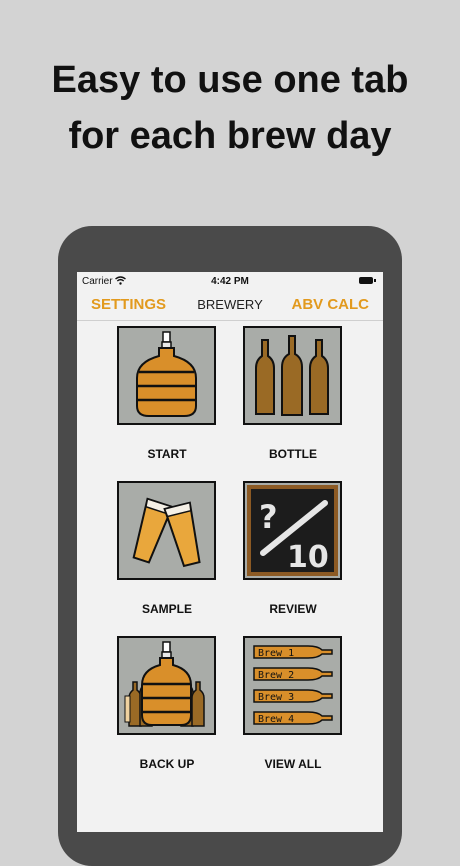 Image resolution: width=460 pixels, height=866 pixels. I want to click on start-tile, so click(166, 375).